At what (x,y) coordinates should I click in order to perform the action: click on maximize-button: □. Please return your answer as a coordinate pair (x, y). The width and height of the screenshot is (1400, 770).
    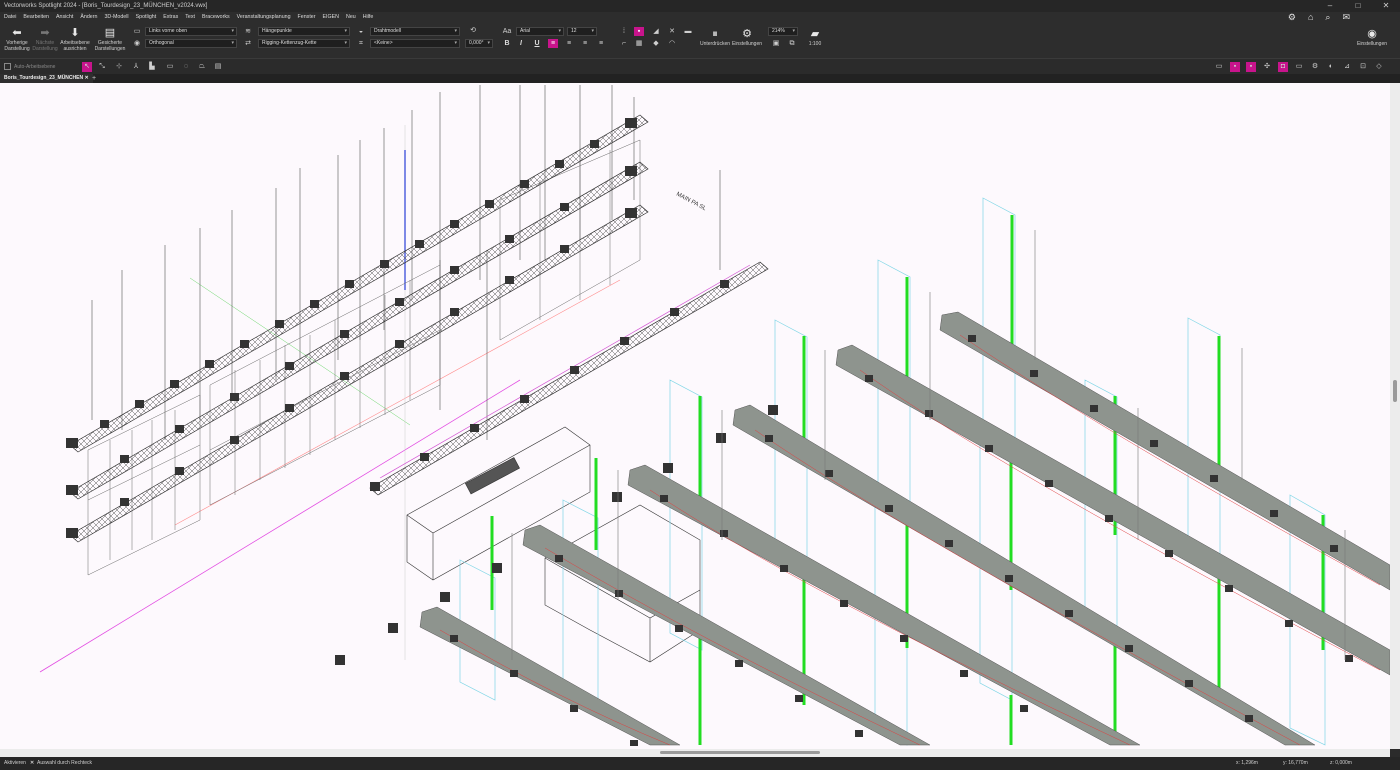
    Looking at the image, I should click on (1358, 6).